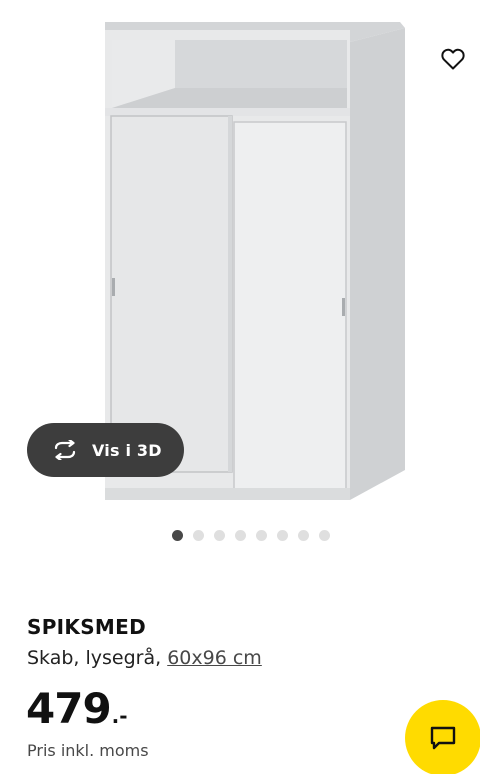 This screenshot has height=774, width=480. Describe the element at coordinates (119, 716) in the screenshot. I see `price-suffix: .-` at that location.